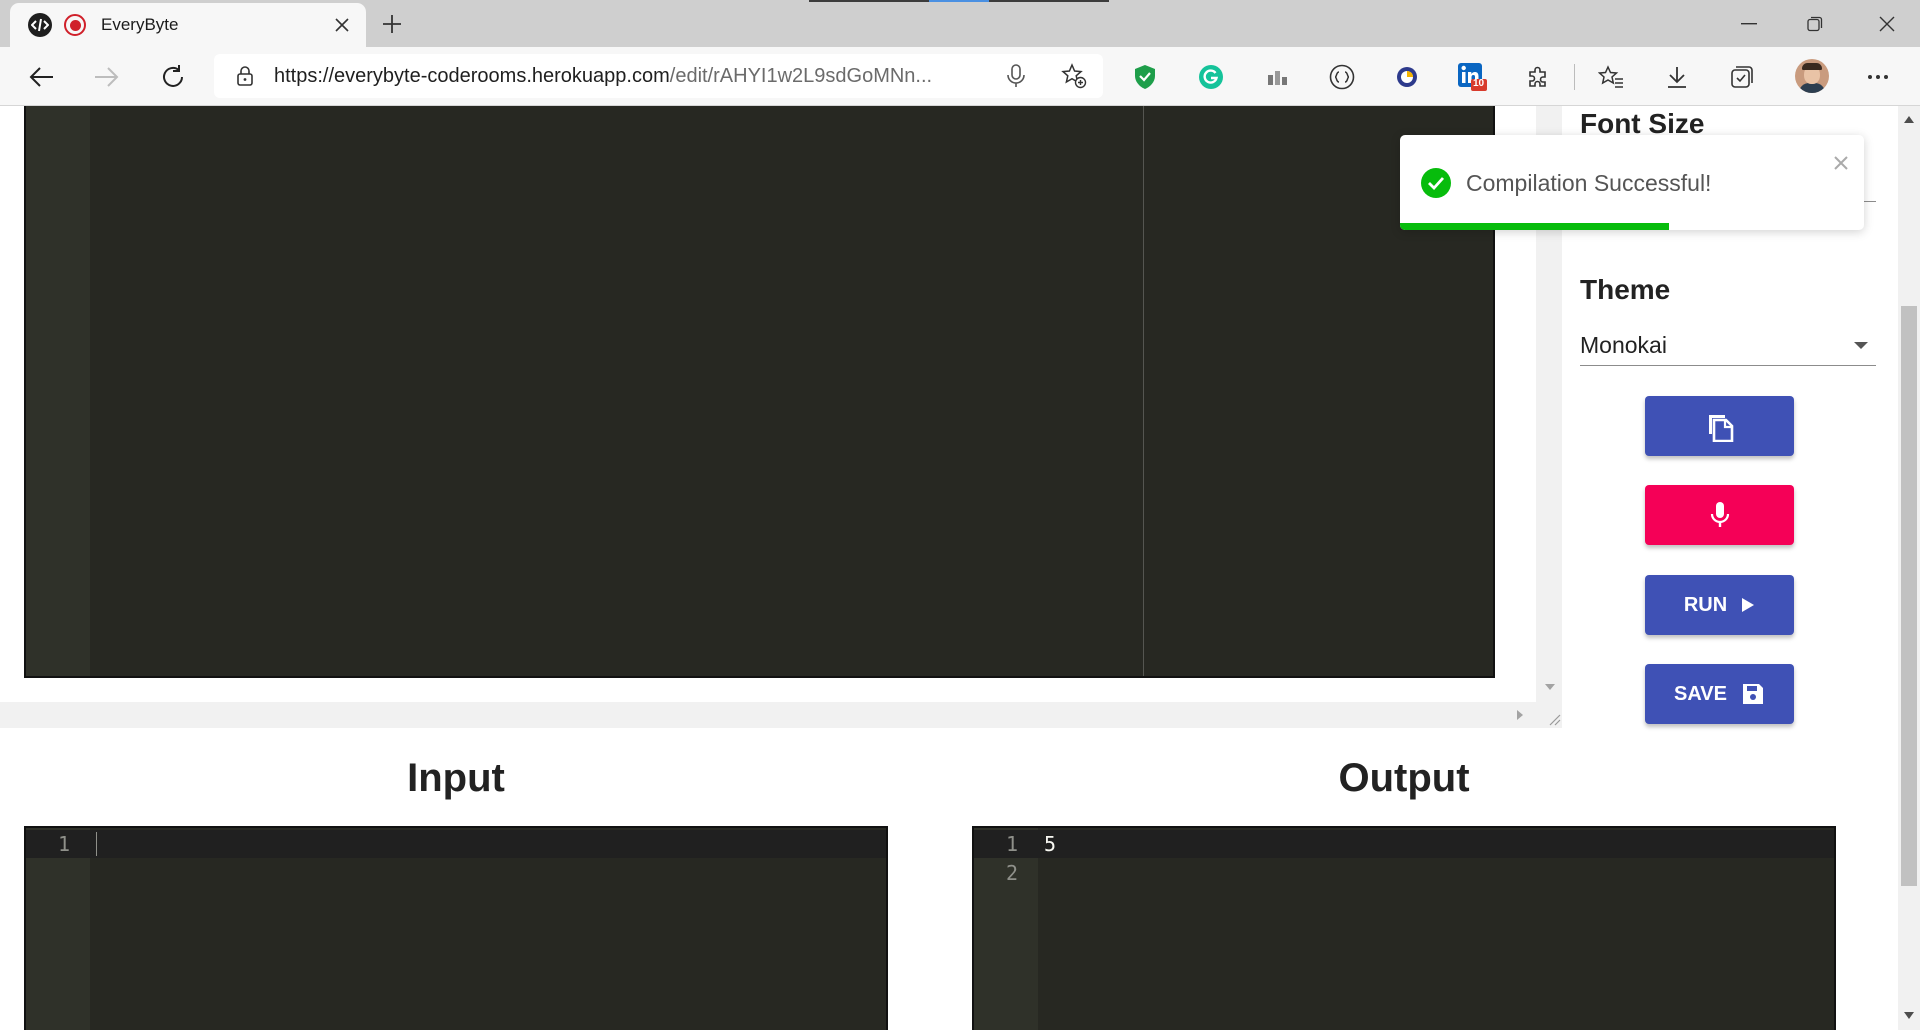 This screenshot has width=1920, height=1030. I want to click on linkedin-badge: 10, so click(1479, 83).